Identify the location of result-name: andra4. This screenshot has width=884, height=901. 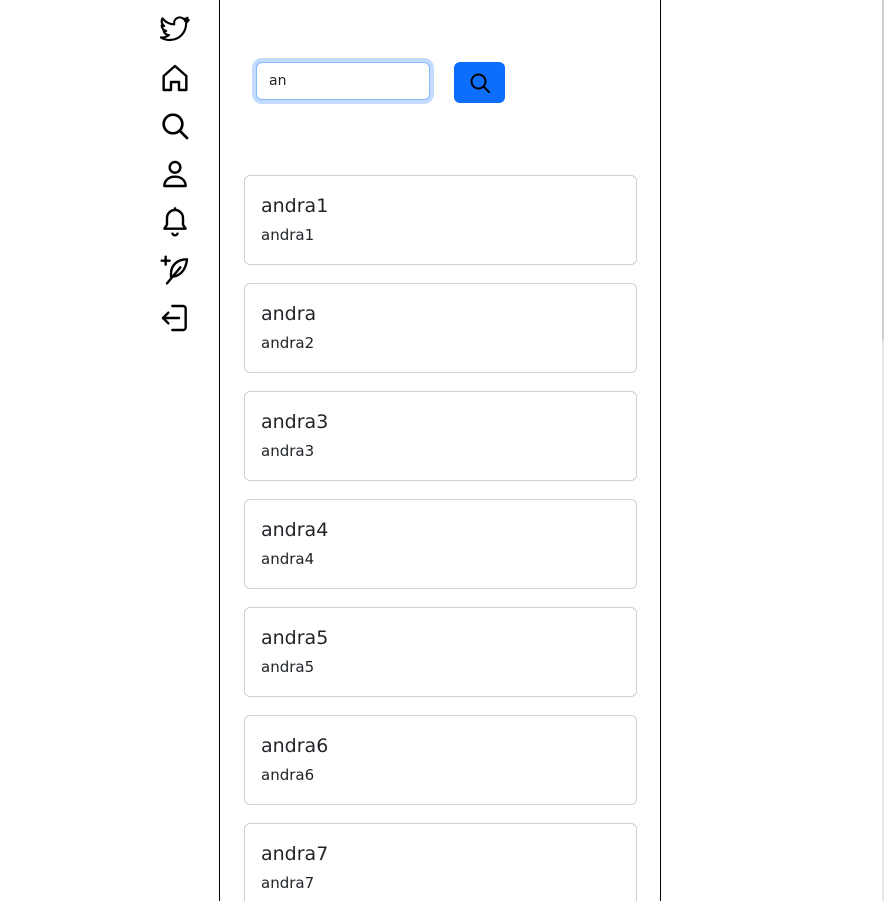
(295, 530).